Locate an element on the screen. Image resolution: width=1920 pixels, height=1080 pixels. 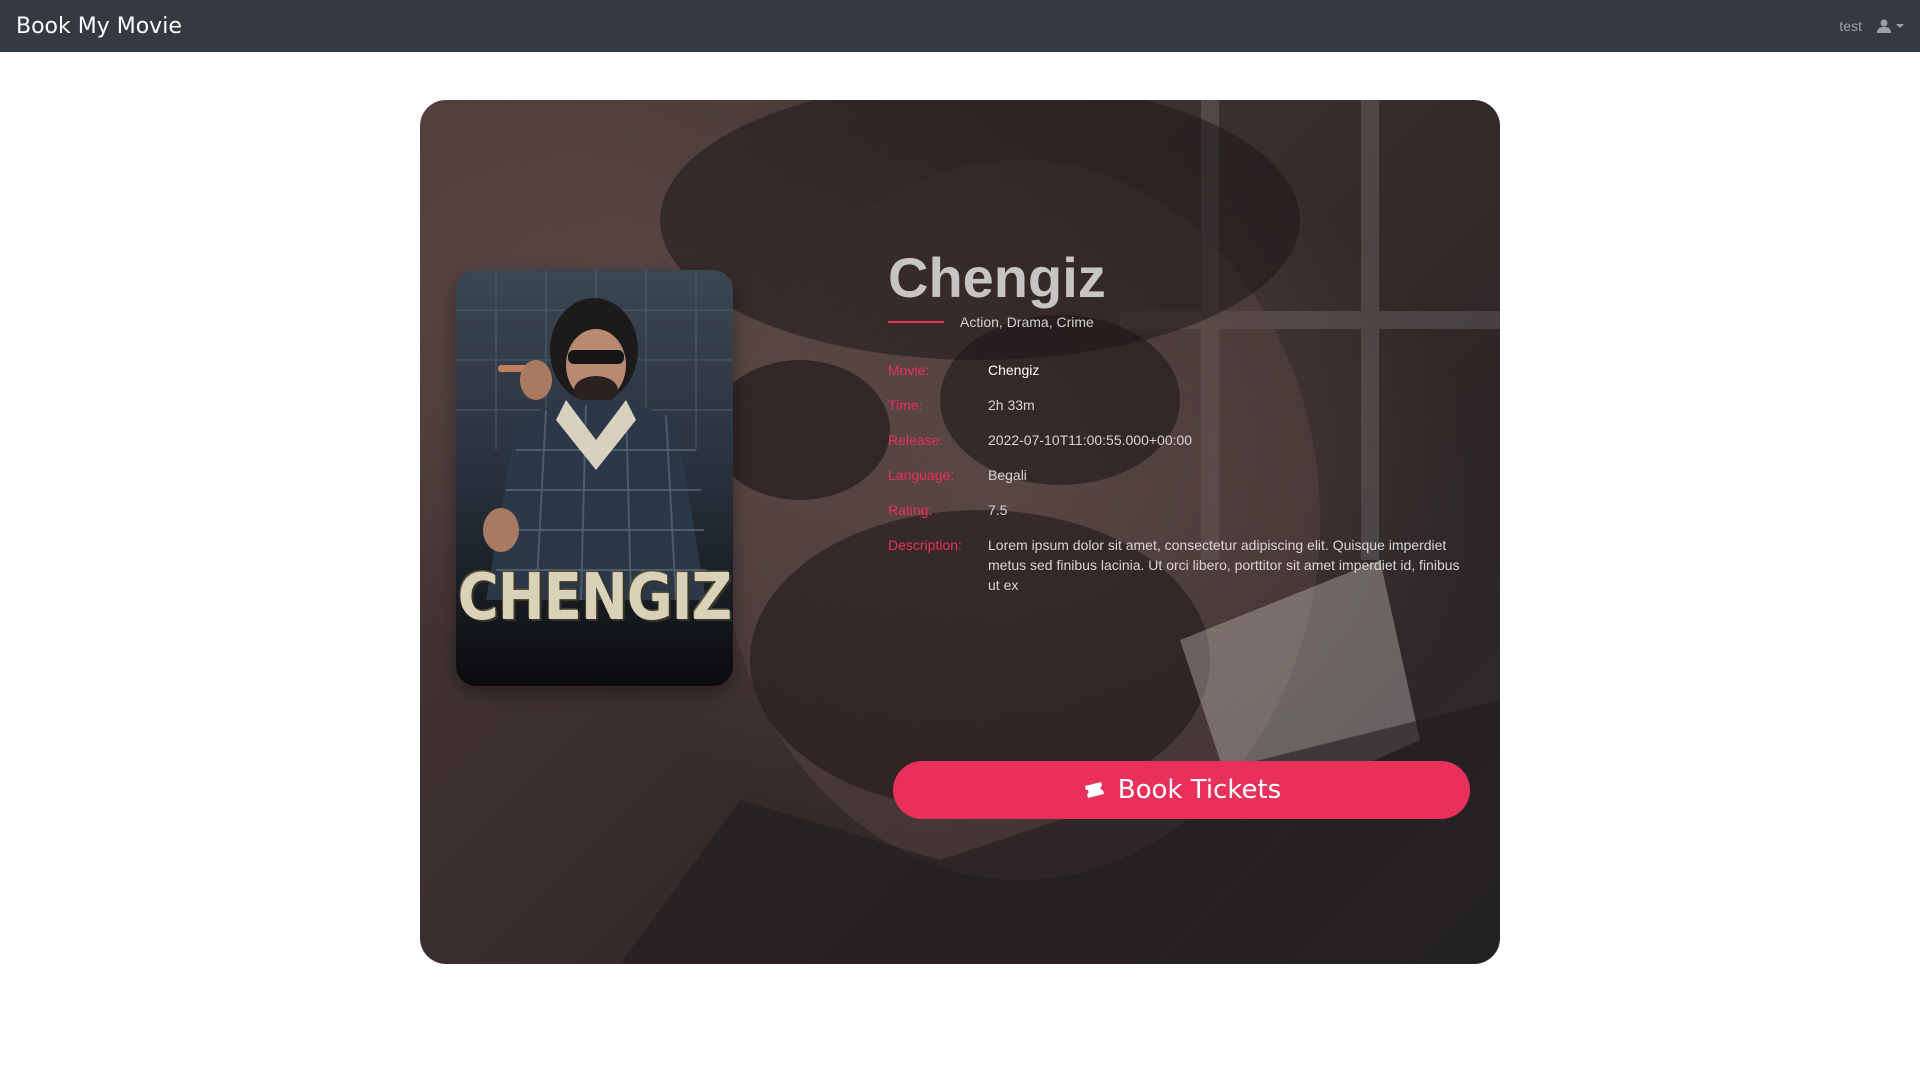
movie-poster: CHENGIZ is located at coordinates (594, 478).